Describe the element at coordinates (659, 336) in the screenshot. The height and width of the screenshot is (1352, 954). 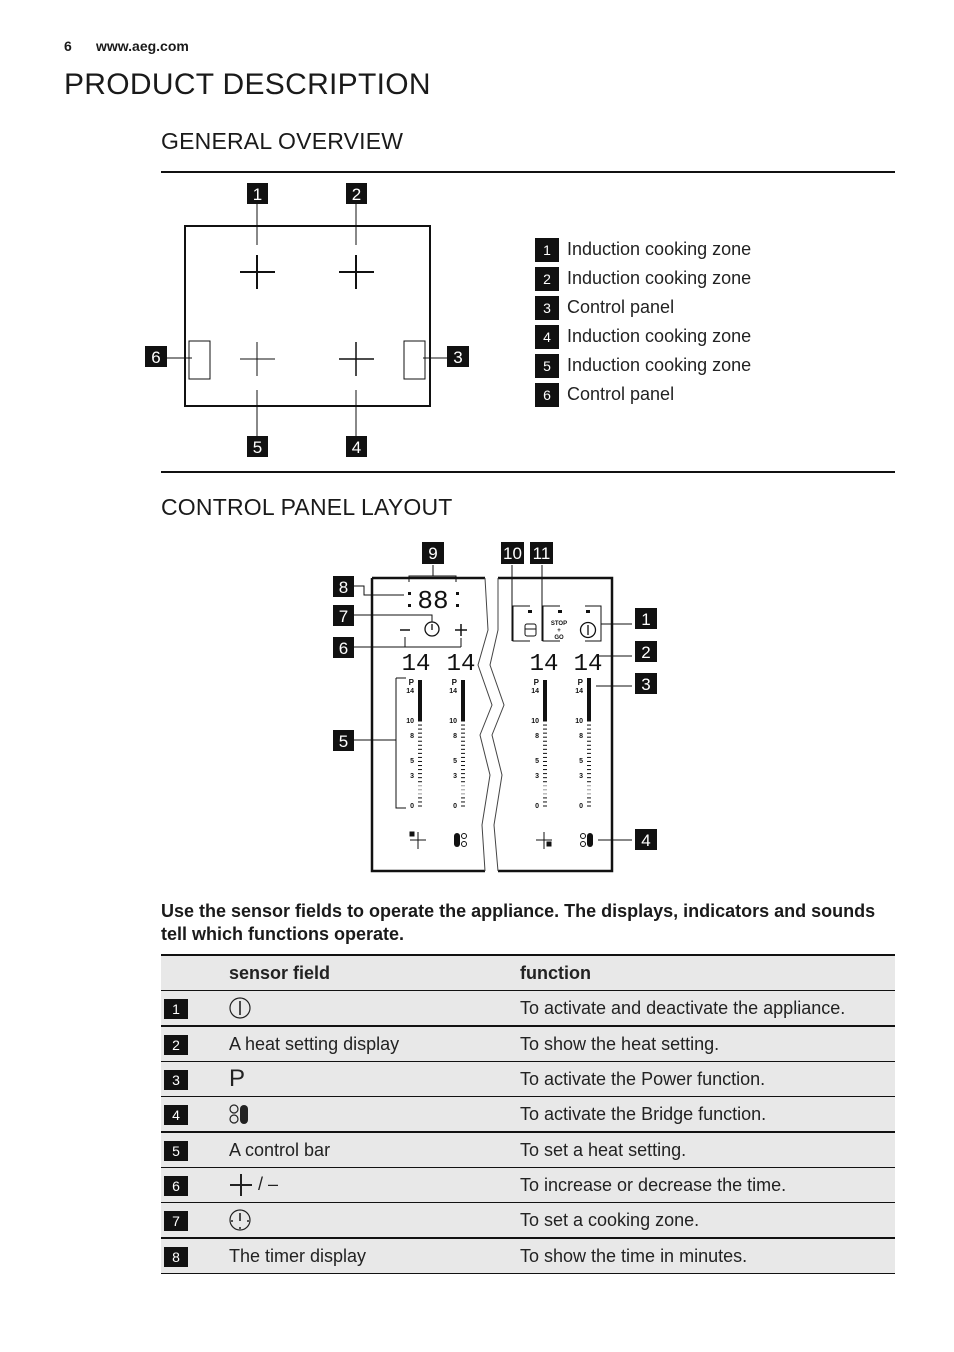
I see `legend-label: Induction cooking zone` at that location.